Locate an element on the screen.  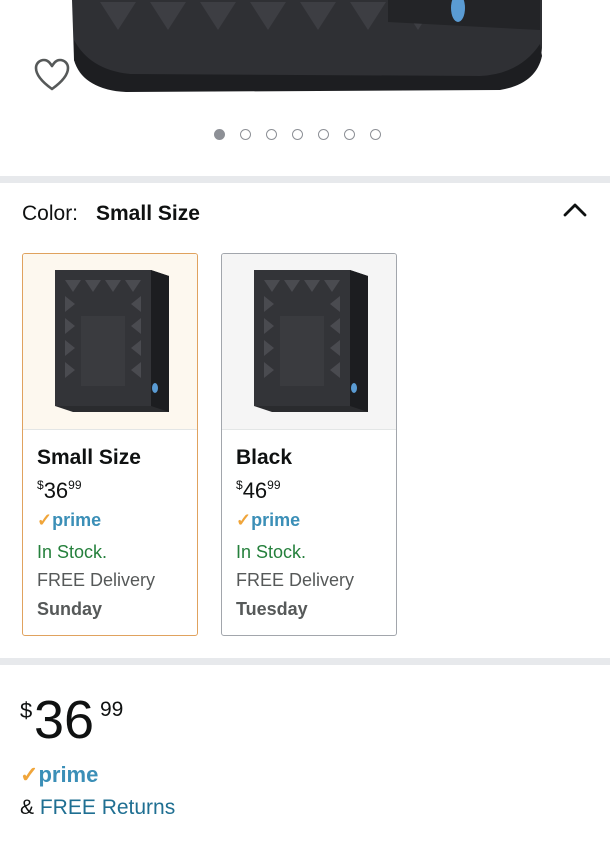
selected-color-value: Small Size is located at coordinates (148, 213).